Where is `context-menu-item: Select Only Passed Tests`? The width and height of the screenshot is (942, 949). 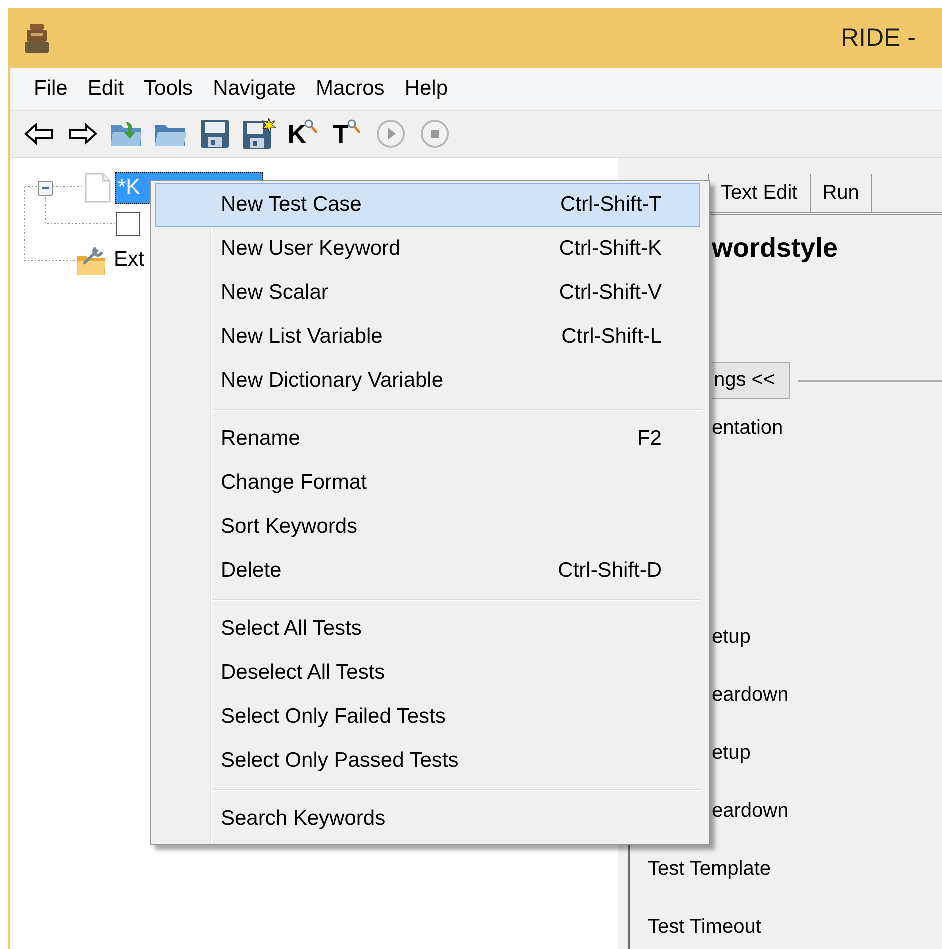 context-menu-item: Select Only Passed Tests is located at coordinates (427, 761).